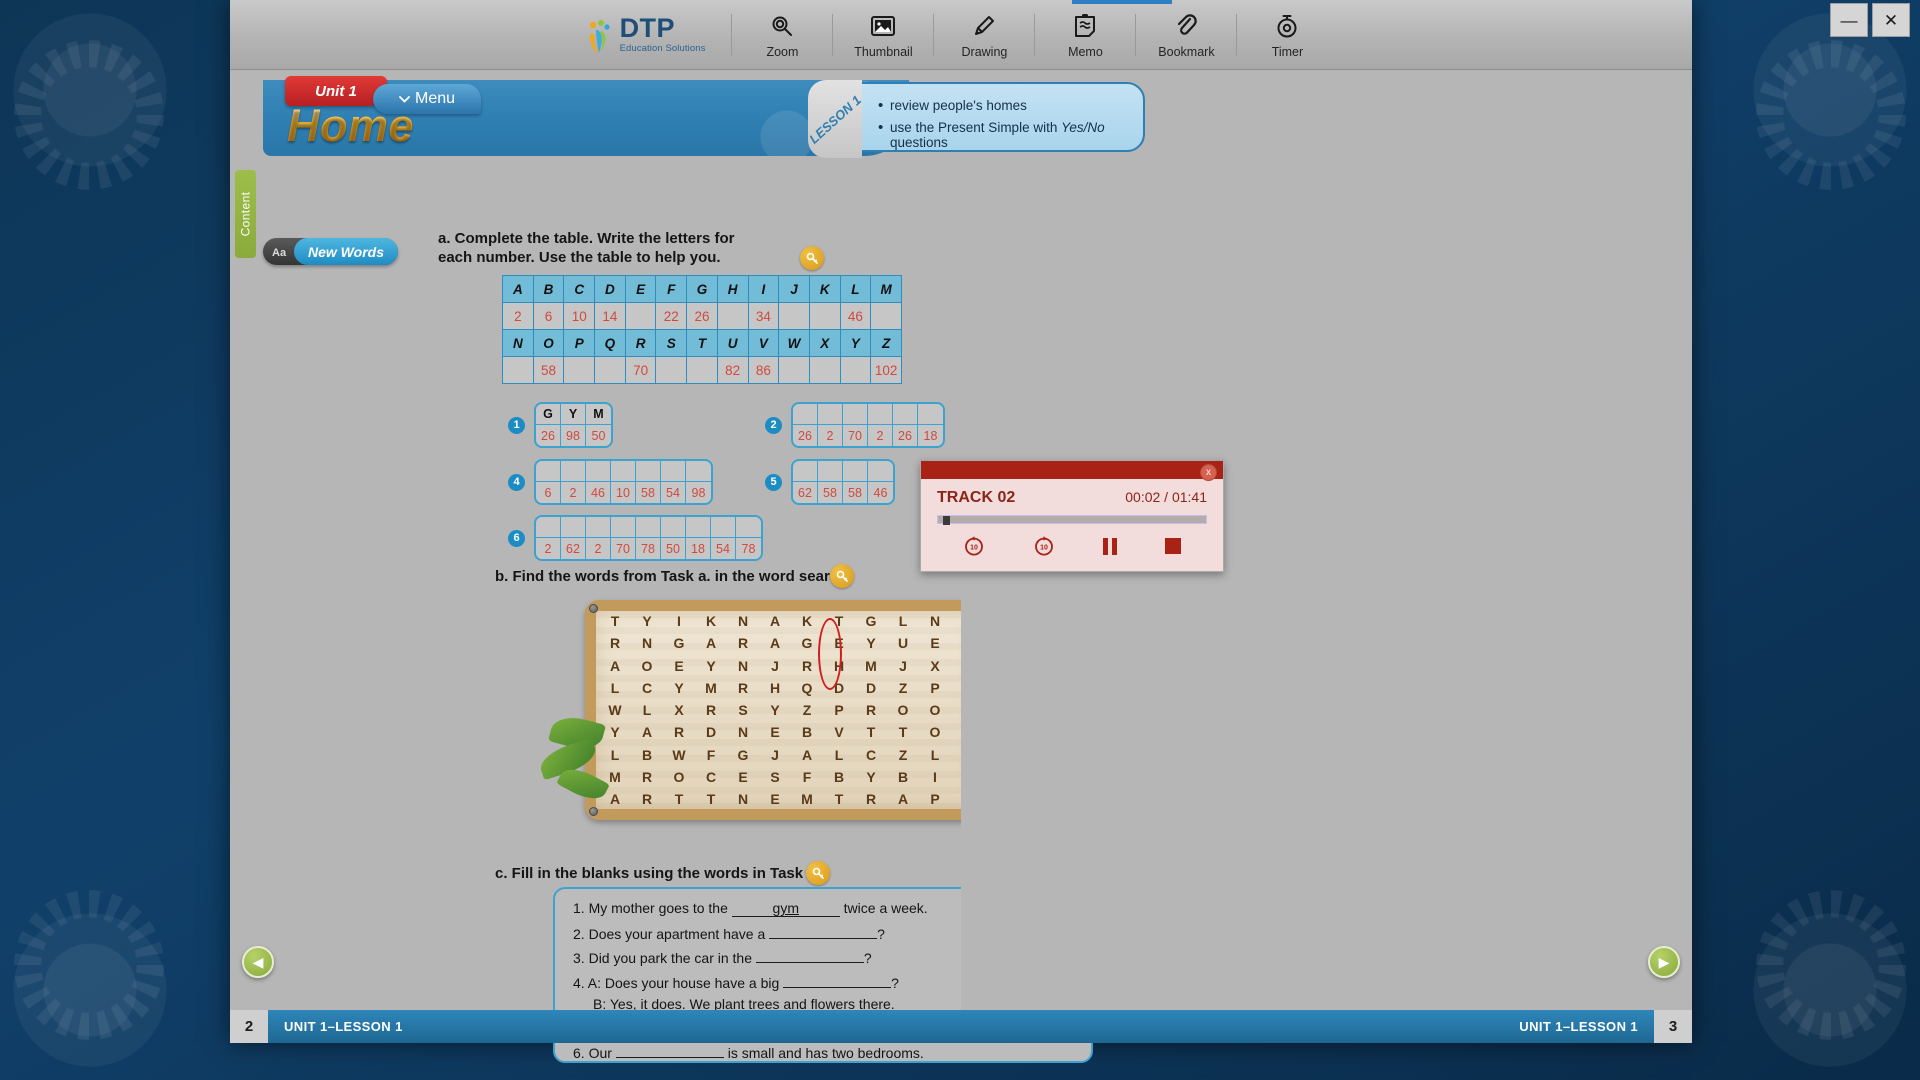 This screenshot has width=1920, height=1080. What do you see at coordinates (974, 546) in the screenshot?
I see `rewind-10-button: 10` at bounding box center [974, 546].